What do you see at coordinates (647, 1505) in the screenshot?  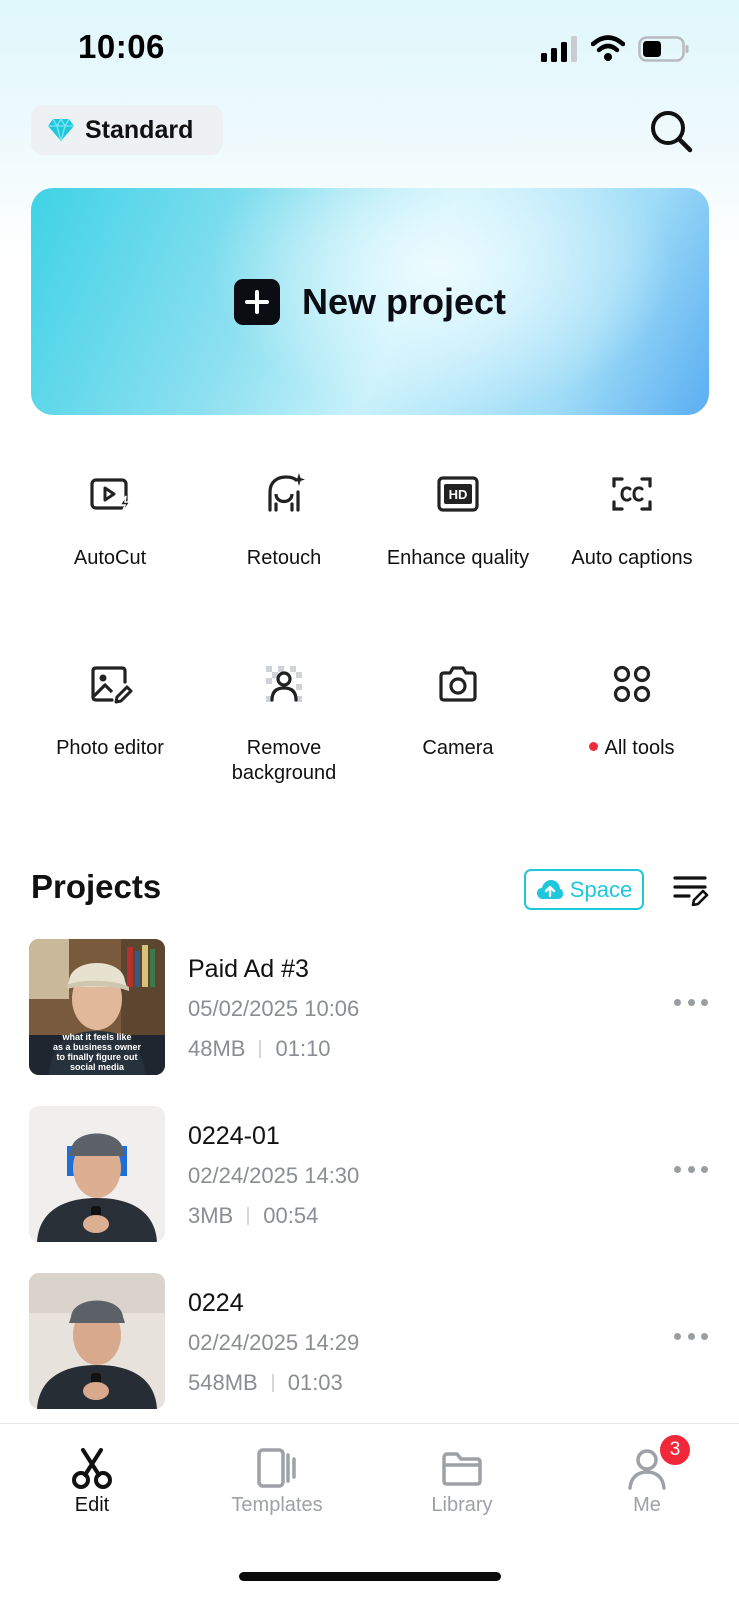 I see `tab-label: Me` at bounding box center [647, 1505].